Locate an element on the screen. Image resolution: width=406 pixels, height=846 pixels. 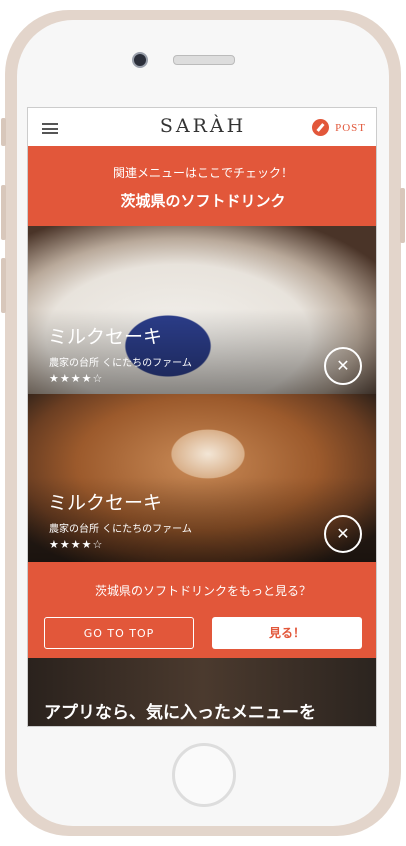
pencil-icon is located at coordinates (321, 127).